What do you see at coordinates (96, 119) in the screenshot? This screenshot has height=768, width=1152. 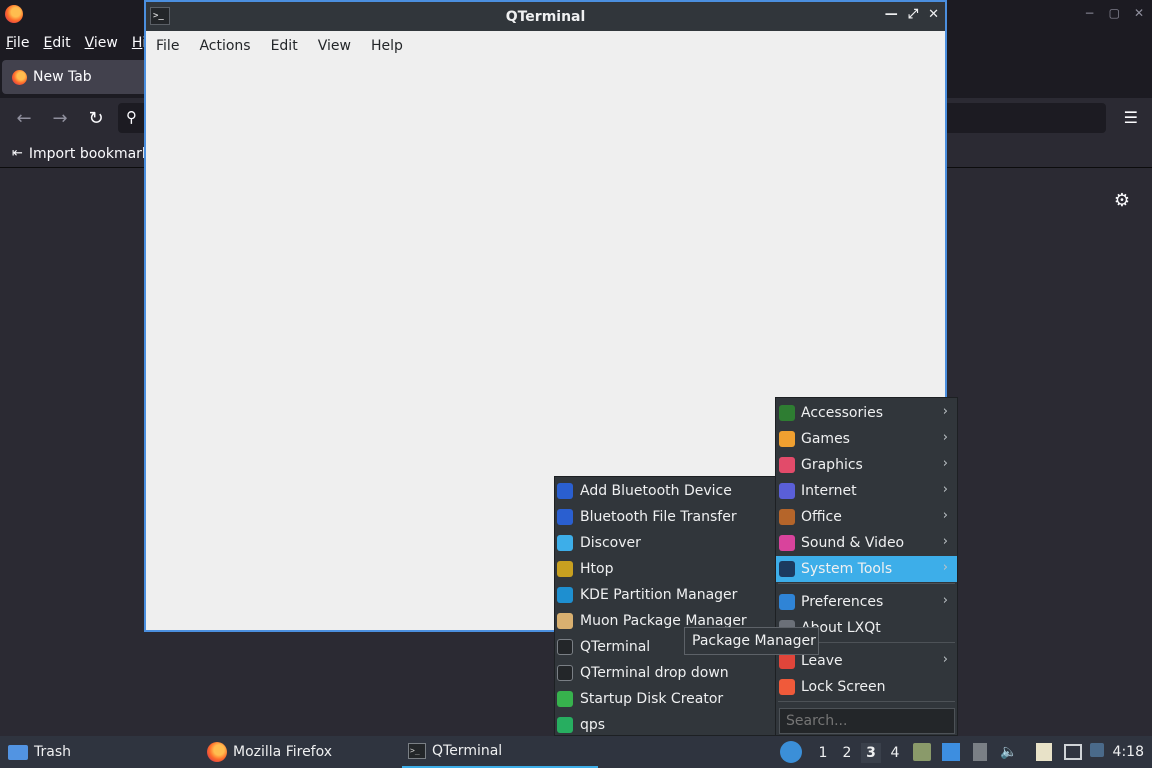 I see `reload-icon: ↻` at bounding box center [96, 119].